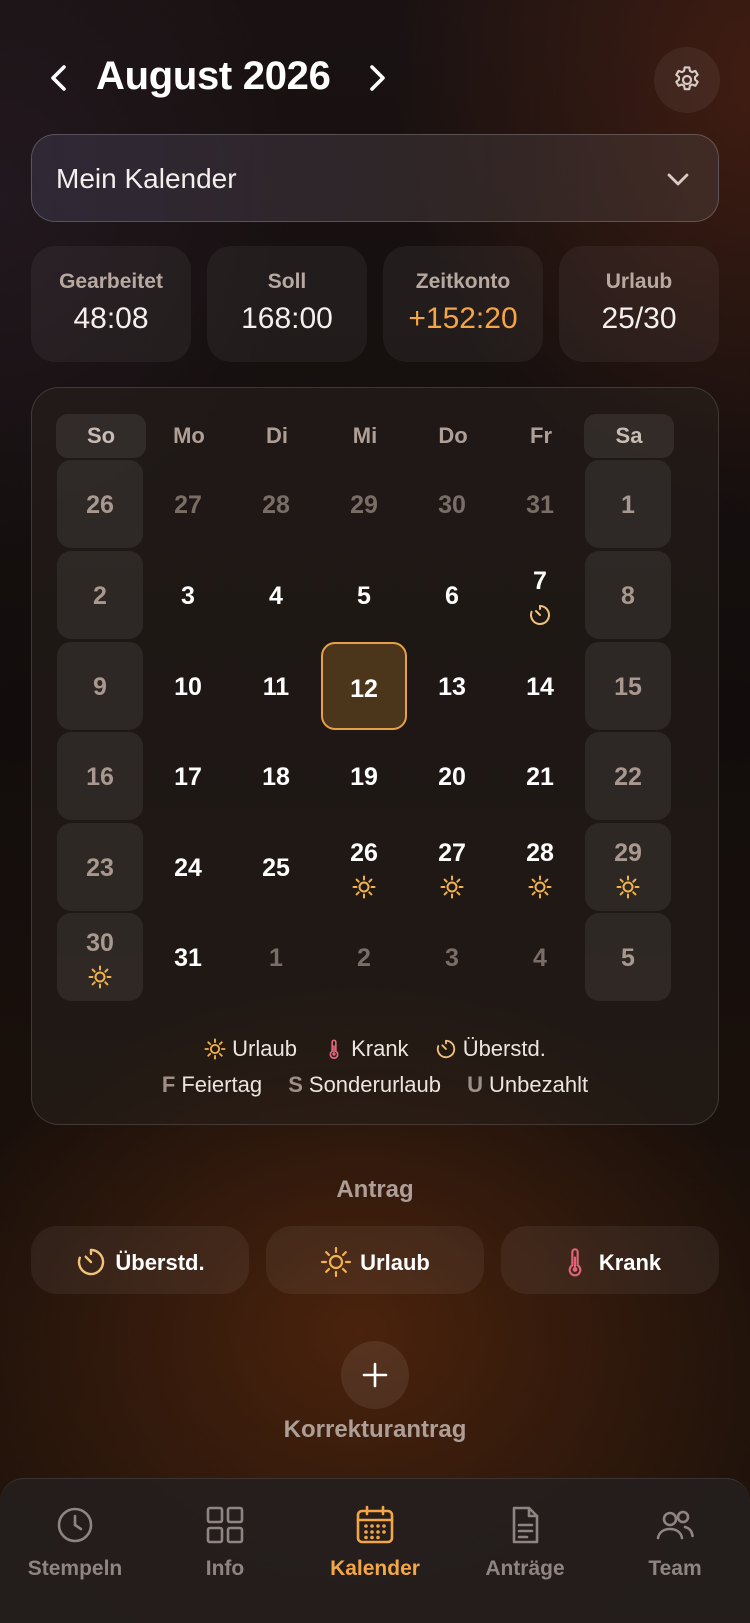 This screenshot has width=750, height=1623. I want to click on sick-request-button: Krank, so click(610, 1260).